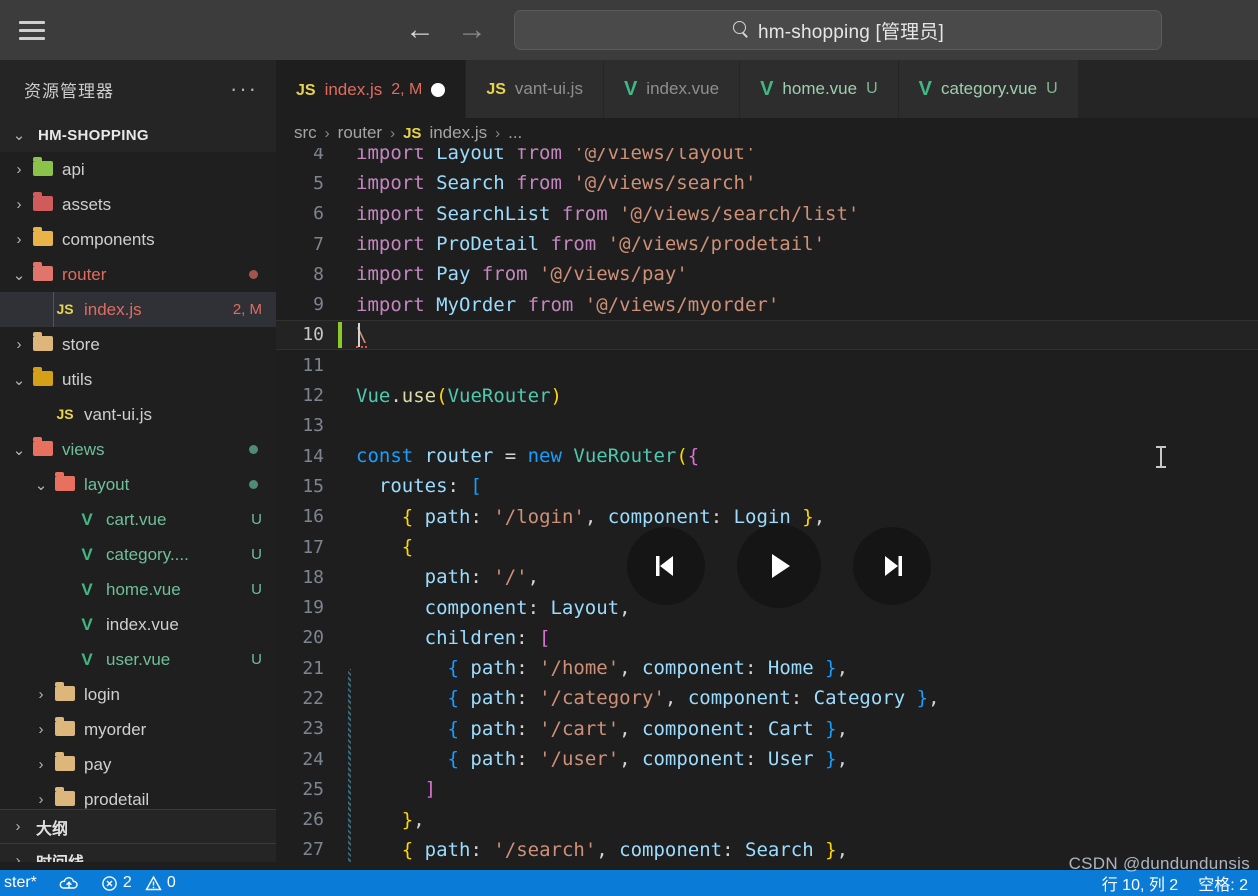 The image size is (1258, 896). Describe the element at coordinates (65, 692) in the screenshot. I see `folder-login-icon` at that location.